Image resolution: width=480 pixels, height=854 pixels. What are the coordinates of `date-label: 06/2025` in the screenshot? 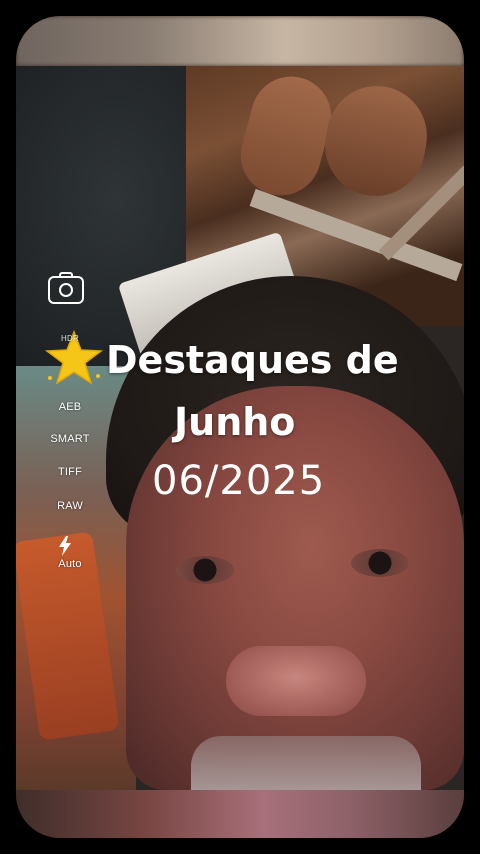 It's located at (239, 481).